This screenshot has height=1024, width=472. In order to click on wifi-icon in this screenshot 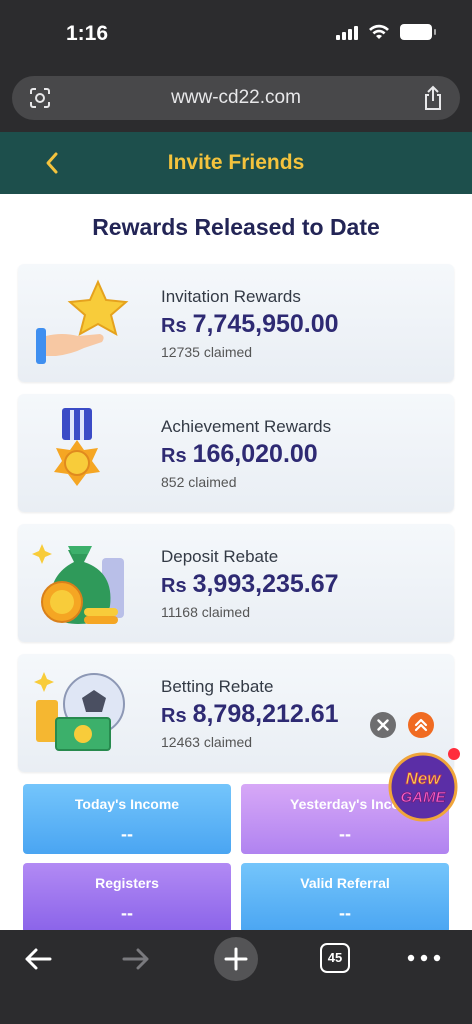, I will do `click(379, 31)`.